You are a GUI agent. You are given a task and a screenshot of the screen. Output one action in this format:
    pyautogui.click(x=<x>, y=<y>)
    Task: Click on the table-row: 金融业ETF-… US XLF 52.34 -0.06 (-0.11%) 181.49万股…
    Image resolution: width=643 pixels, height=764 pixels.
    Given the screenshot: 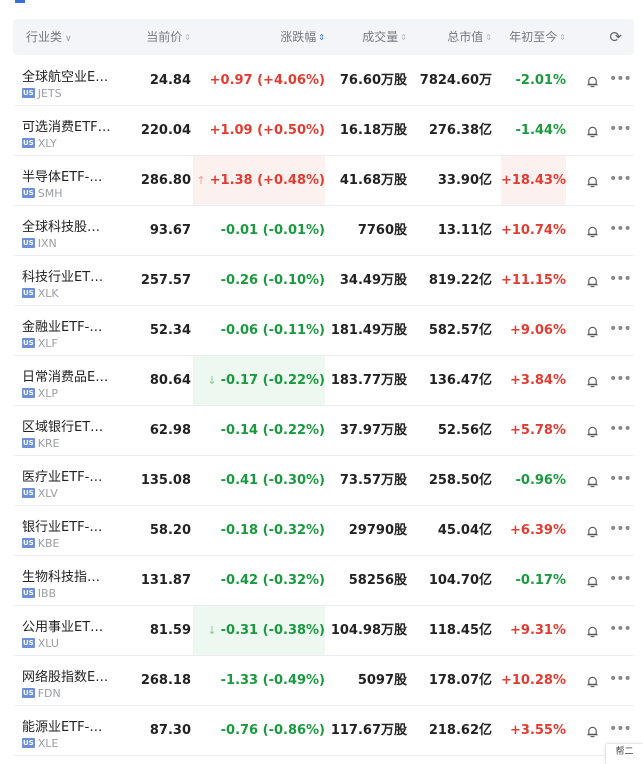 What is the action you would take?
    pyautogui.click(x=323, y=331)
    